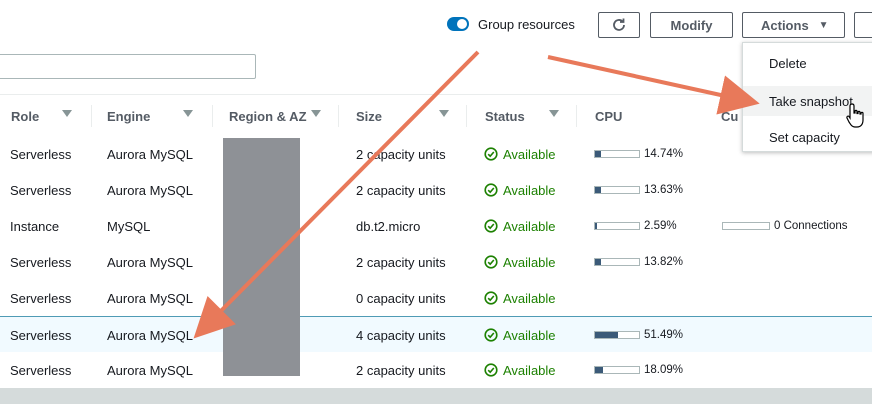  Describe the element at coordinates (653, 85) in the screenshot. I see `annotation-arrow-to-take-snapshot` at that location.